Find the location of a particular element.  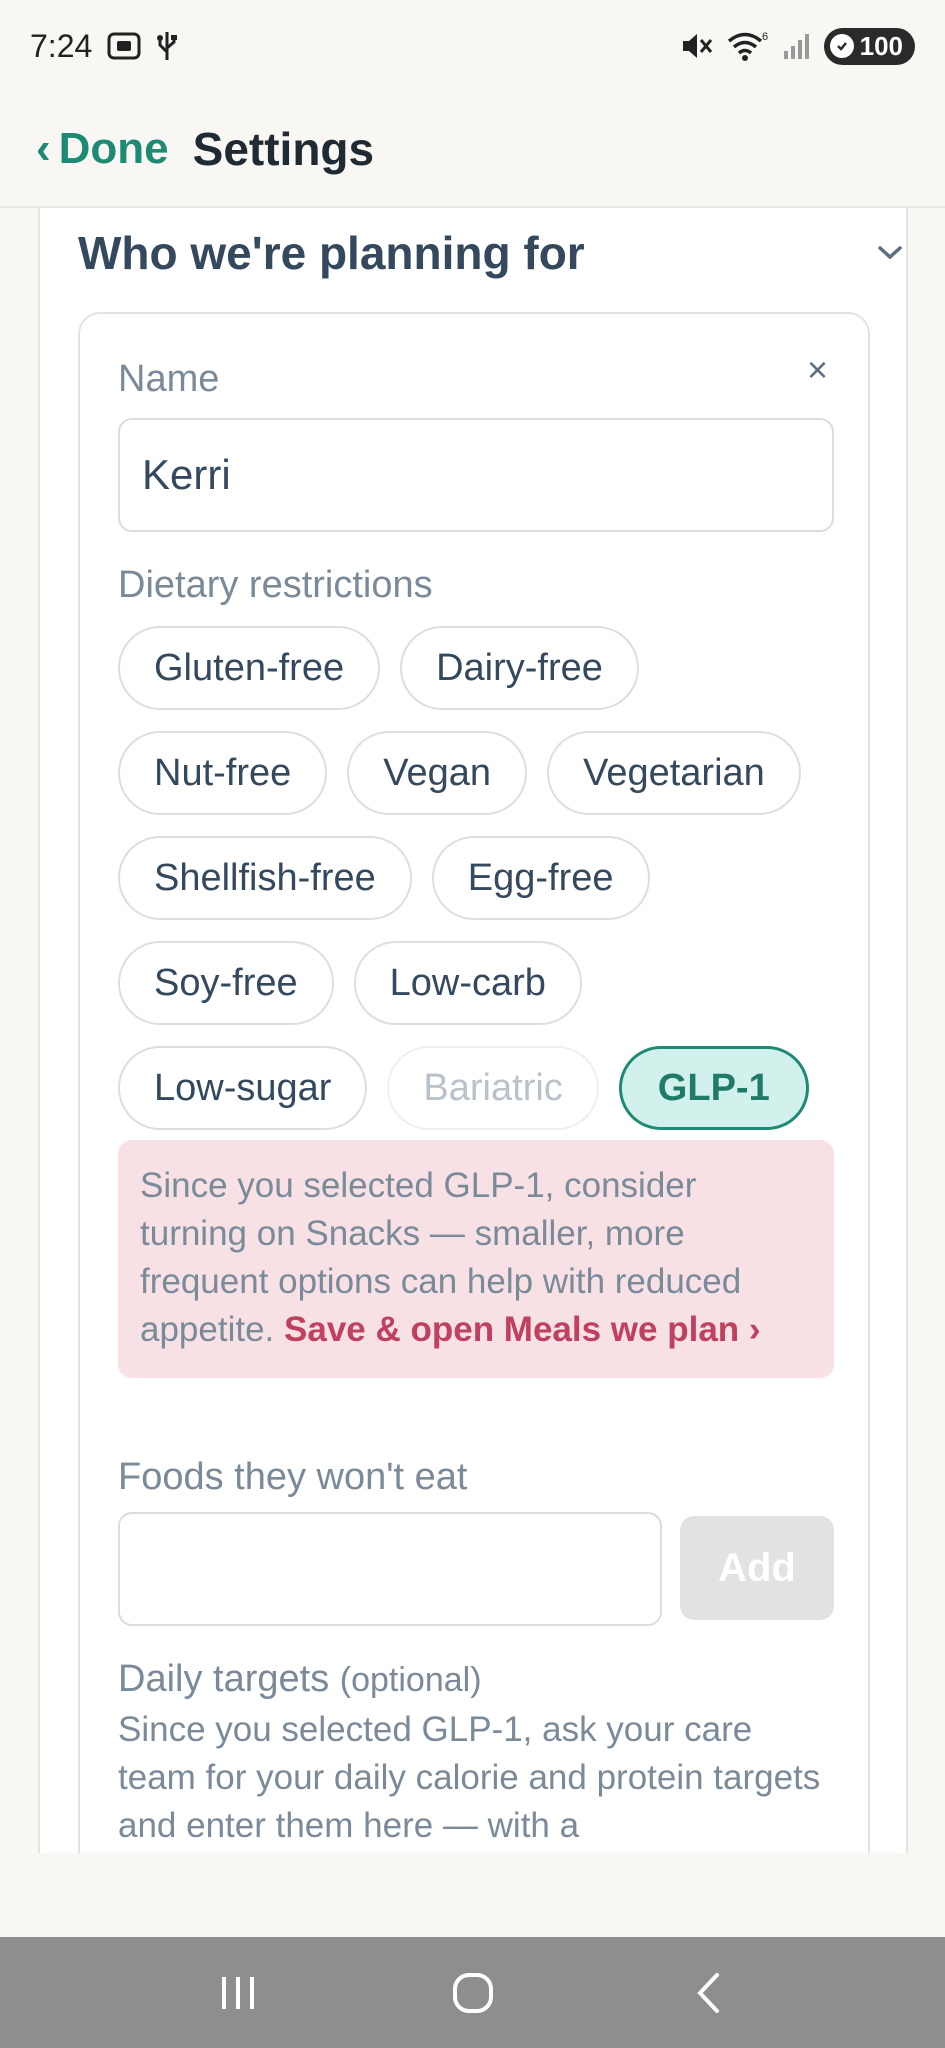

battery-indicator: 100 is located at coordinates (869, 46).